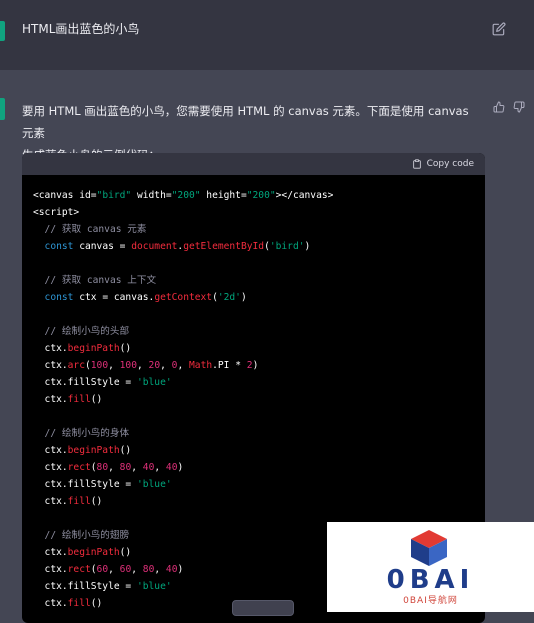  Describe the element at coordinates (154, 365) in the screenshot. I see `code-token: 20` at that location.